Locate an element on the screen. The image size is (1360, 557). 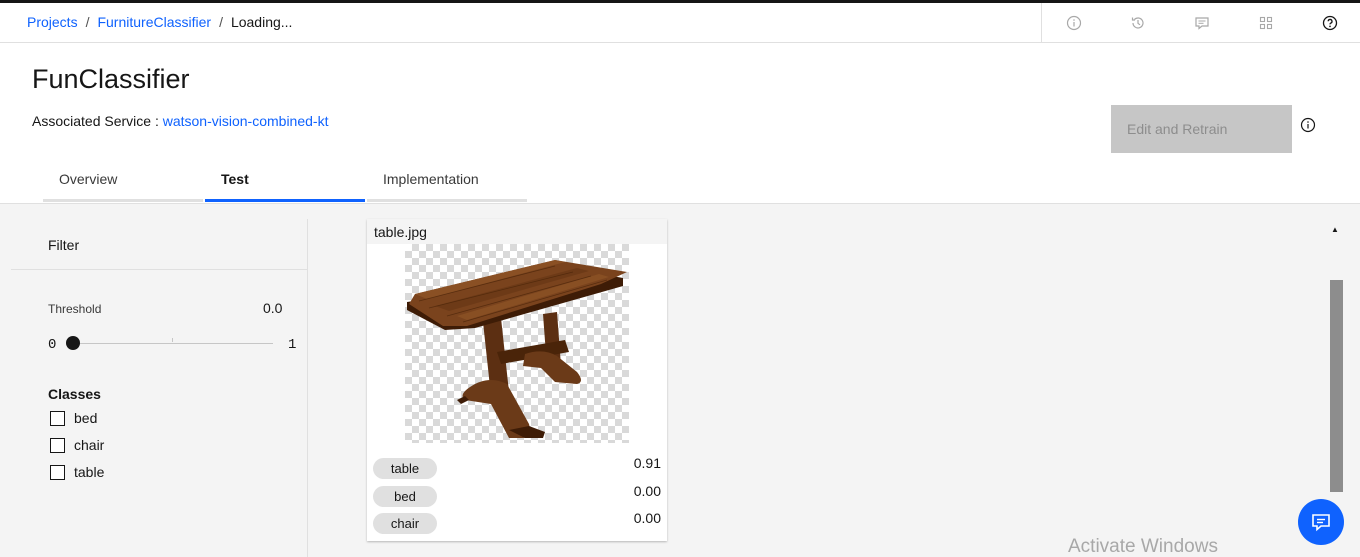
history-icon is located at coordinates (1137, 23).